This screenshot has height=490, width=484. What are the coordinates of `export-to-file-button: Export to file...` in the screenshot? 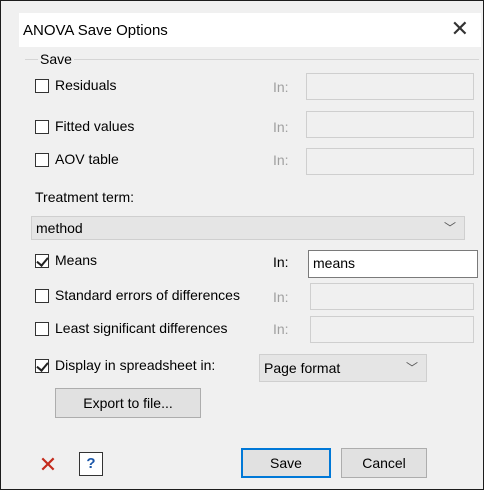 It's located at (128, 403).